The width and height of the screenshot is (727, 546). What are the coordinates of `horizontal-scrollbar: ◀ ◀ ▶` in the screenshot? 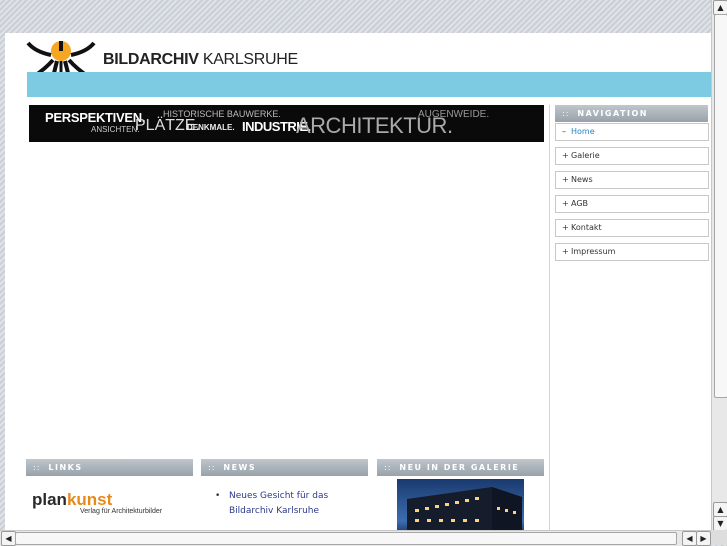 It's located at (355, 538).